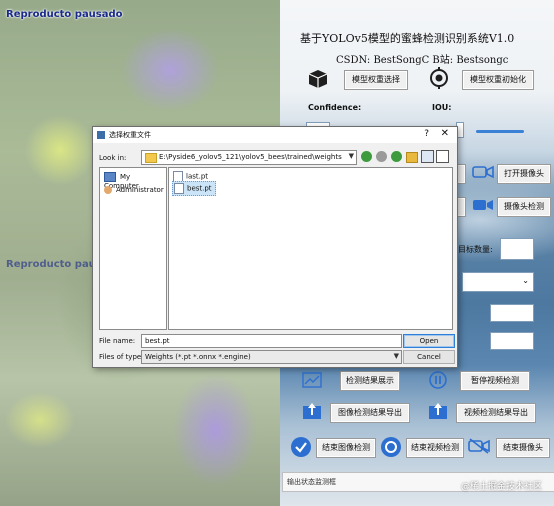 The image size is (554, 506). Describe the element at coordinates (517, 249) in the screenshot. I see `target-count-field` at that location.